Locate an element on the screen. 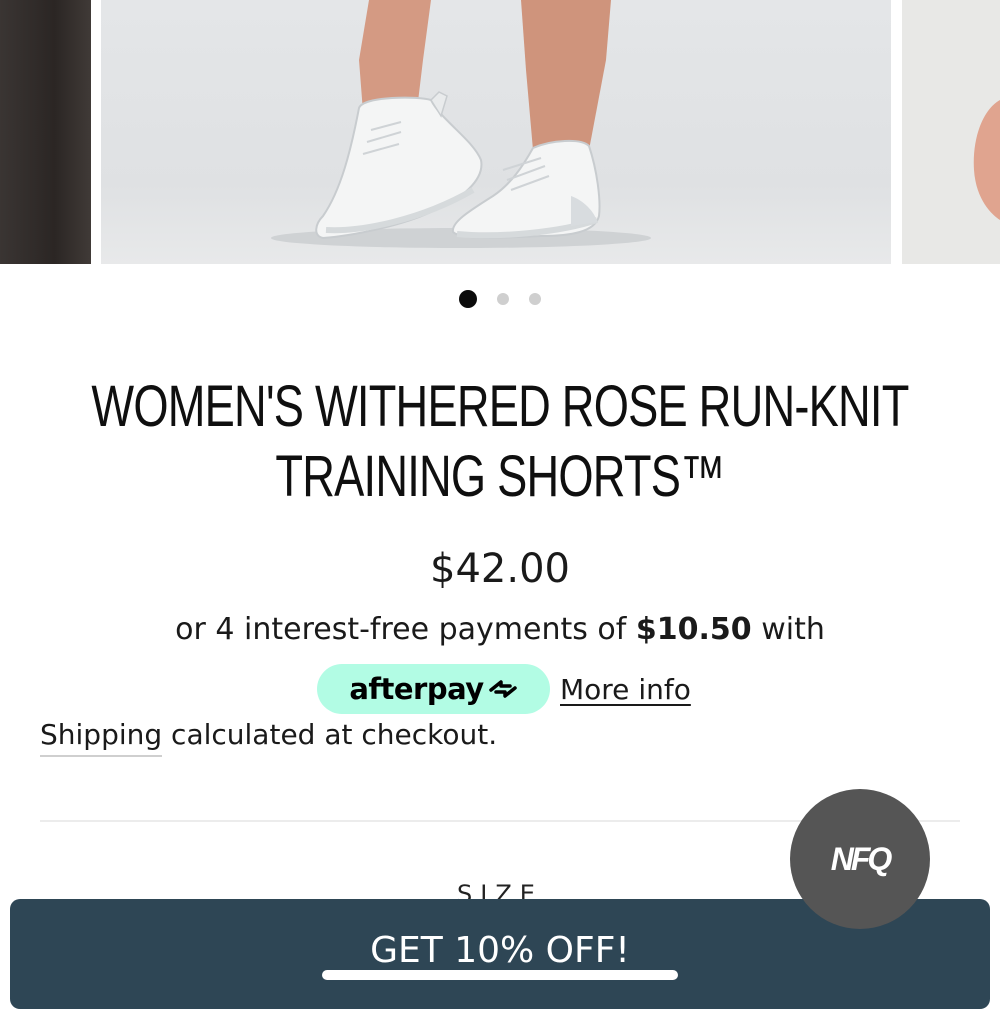  installment-text-before: or 4 interest-free payments of is located at coordinates (405, 629).